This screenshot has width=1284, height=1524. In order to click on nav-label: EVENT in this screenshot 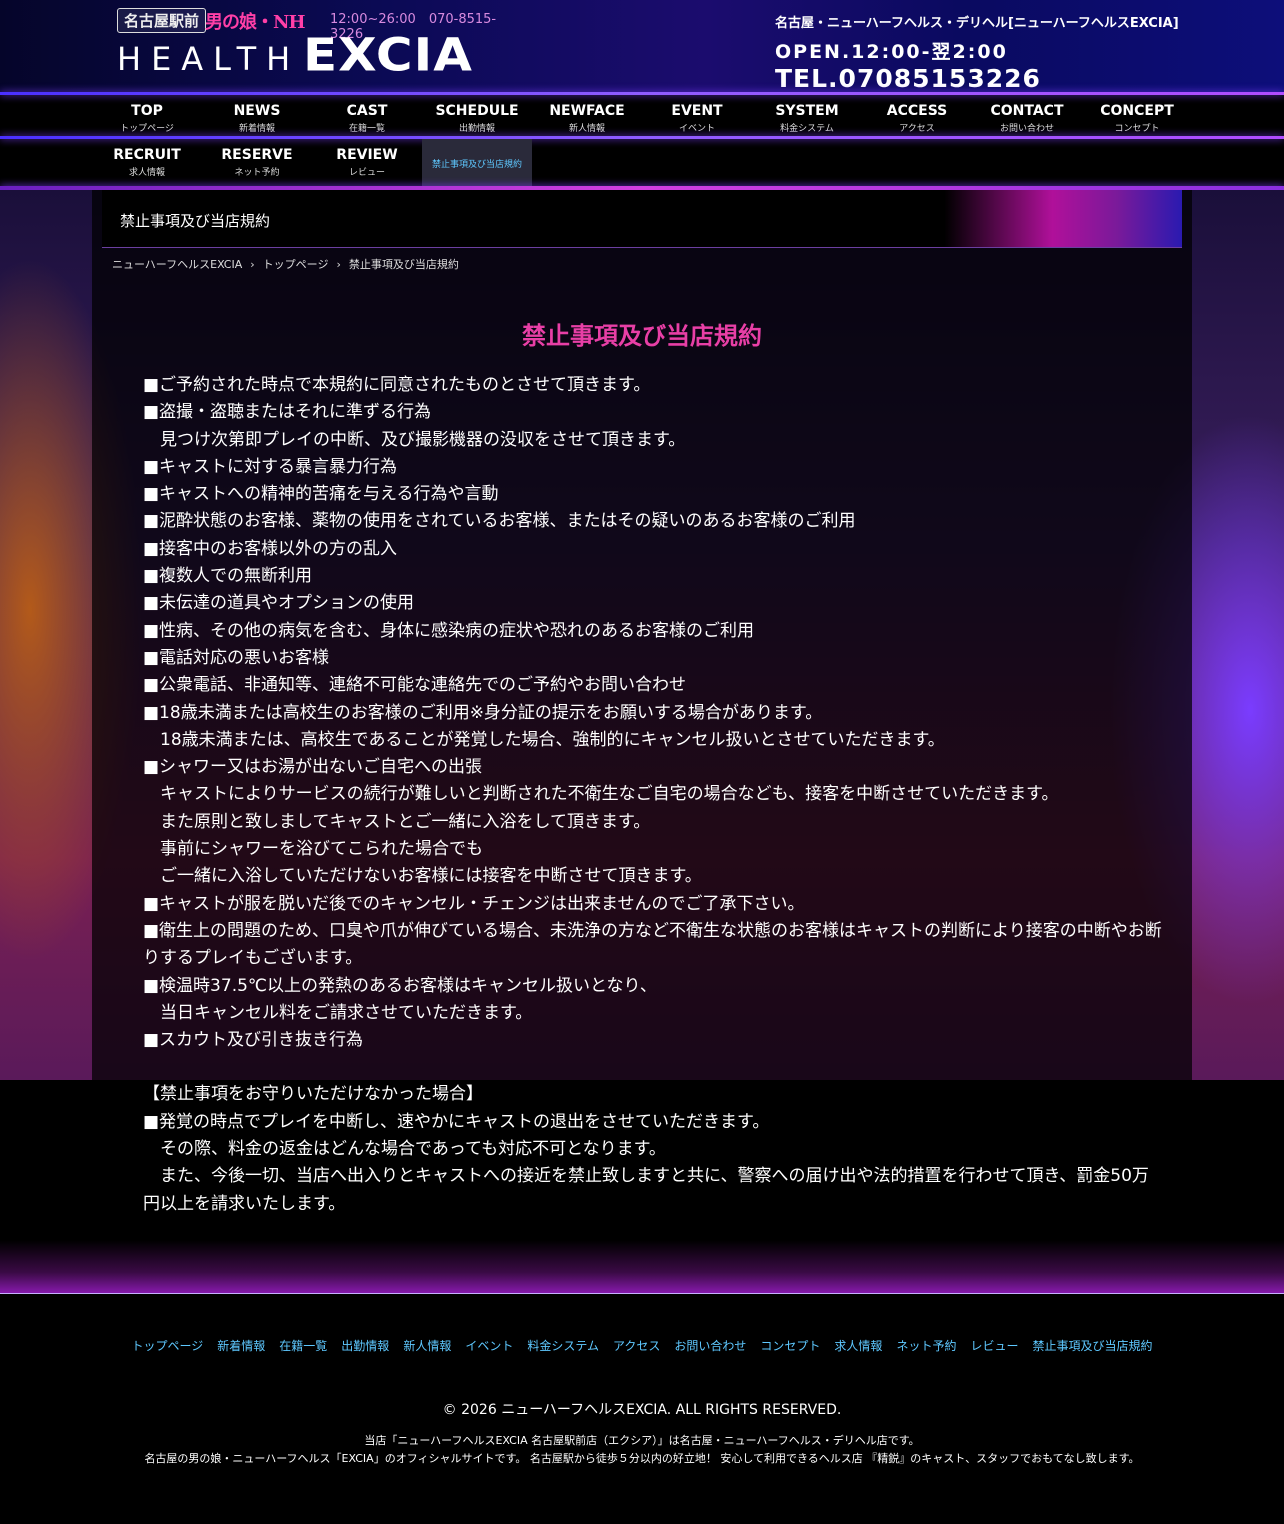, I will do `click(697, 111)`.